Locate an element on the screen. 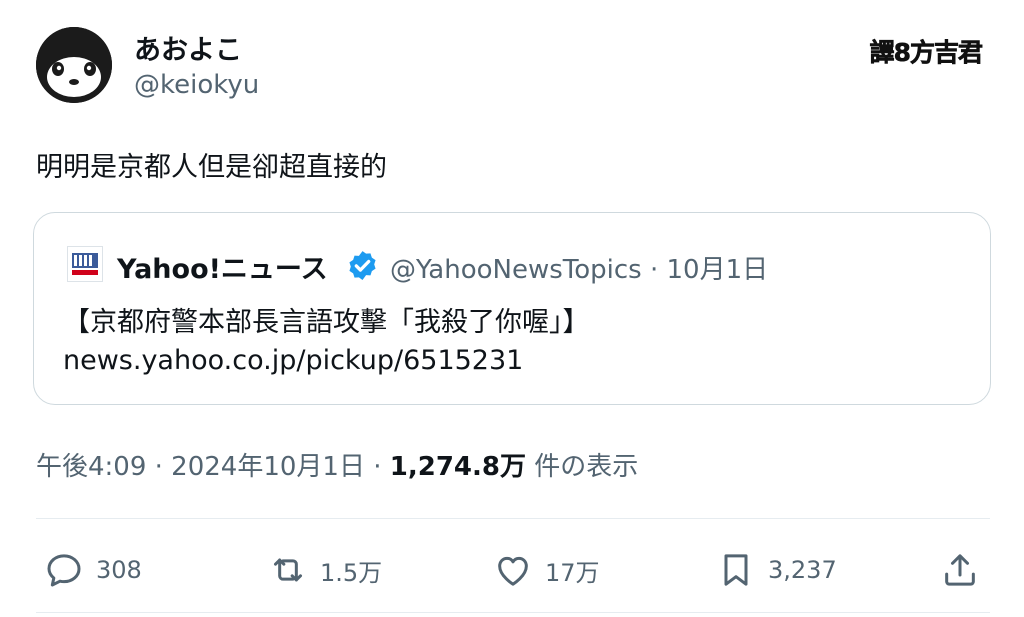 The width and height of the screenshot is (1024, 617). like-count: 17万 is located at coordinates (572, 572).